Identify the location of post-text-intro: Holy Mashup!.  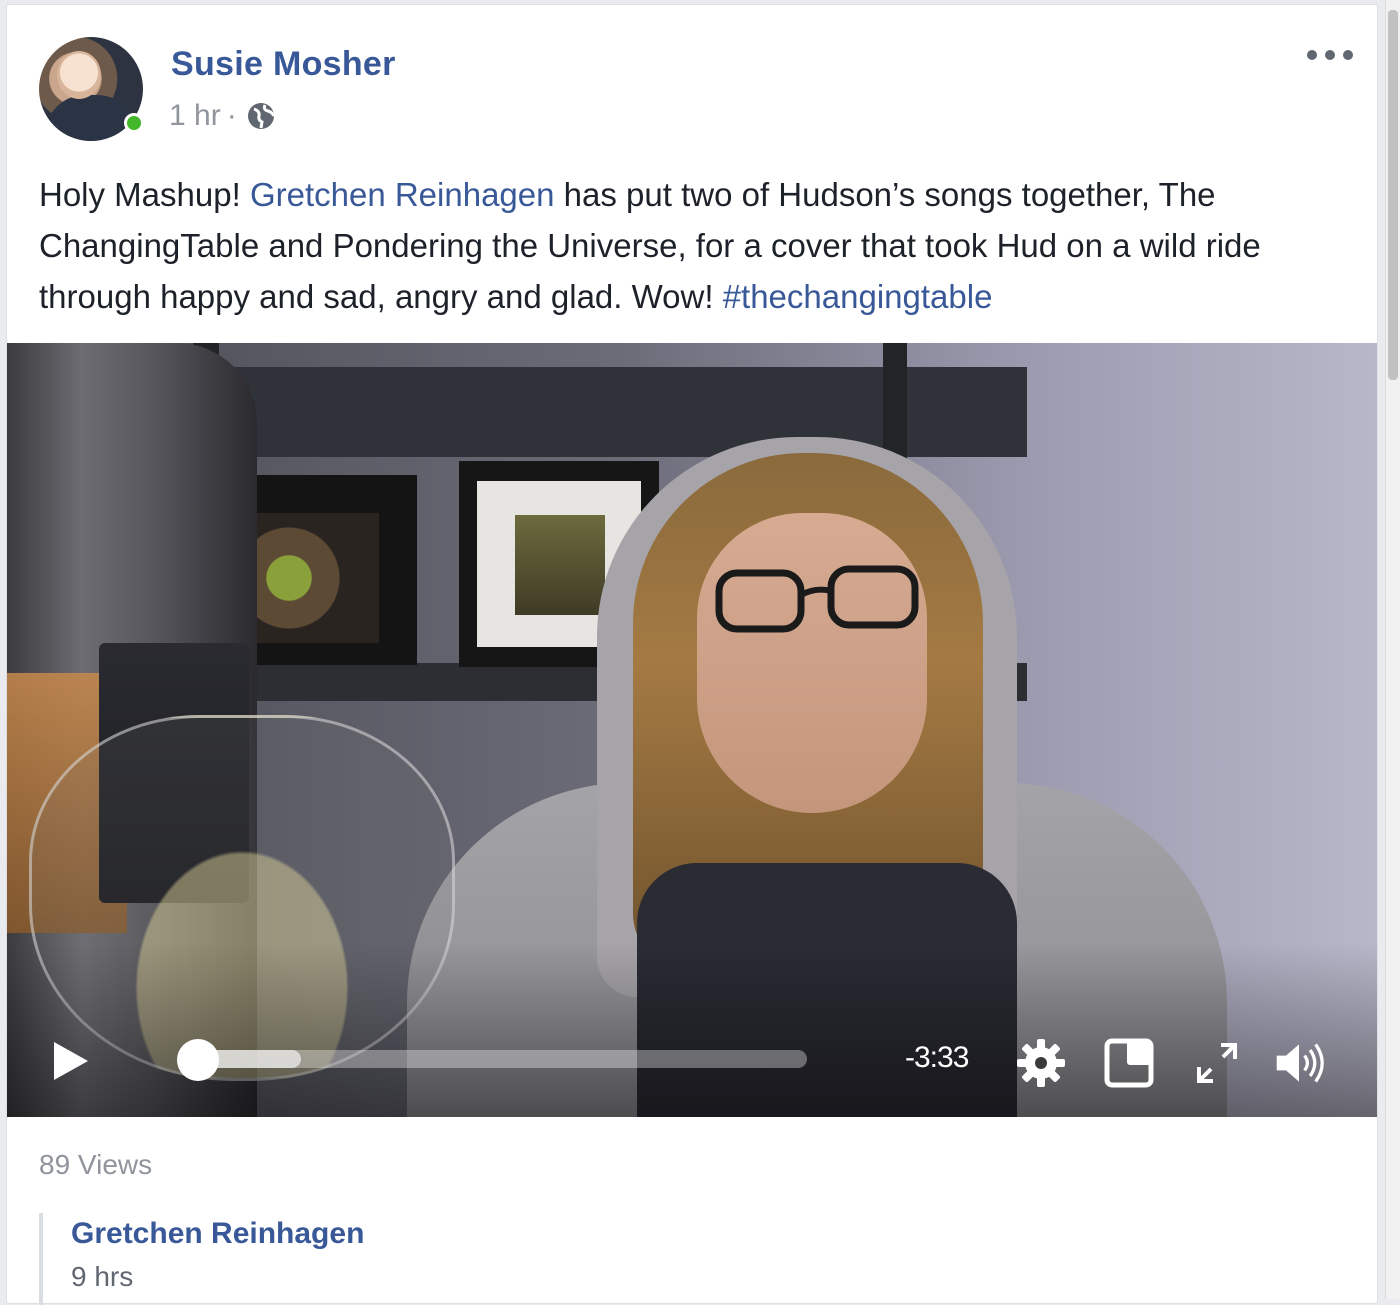
(144, 194).